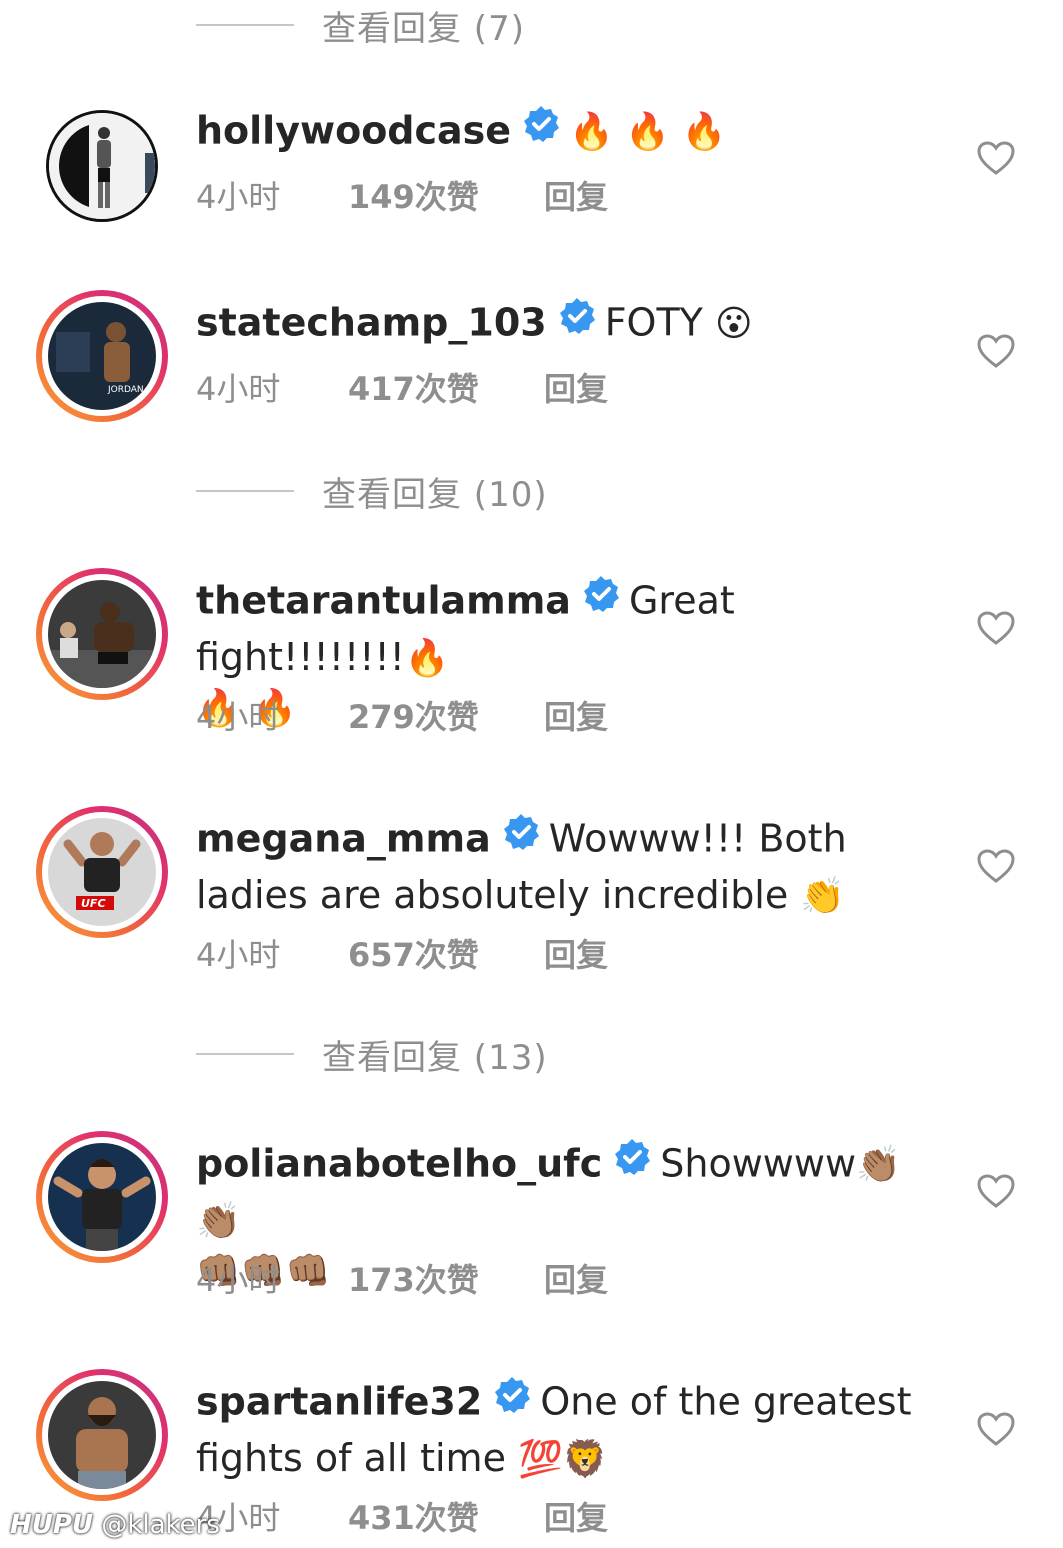 Image resolution: width=1063 pixels, height=1548 pixels. What do you see at coordinates (648, 132) in the screenshot?
I see `fire-emoji: 🔥 🔥 🔥` at bounding box center [648, 132].